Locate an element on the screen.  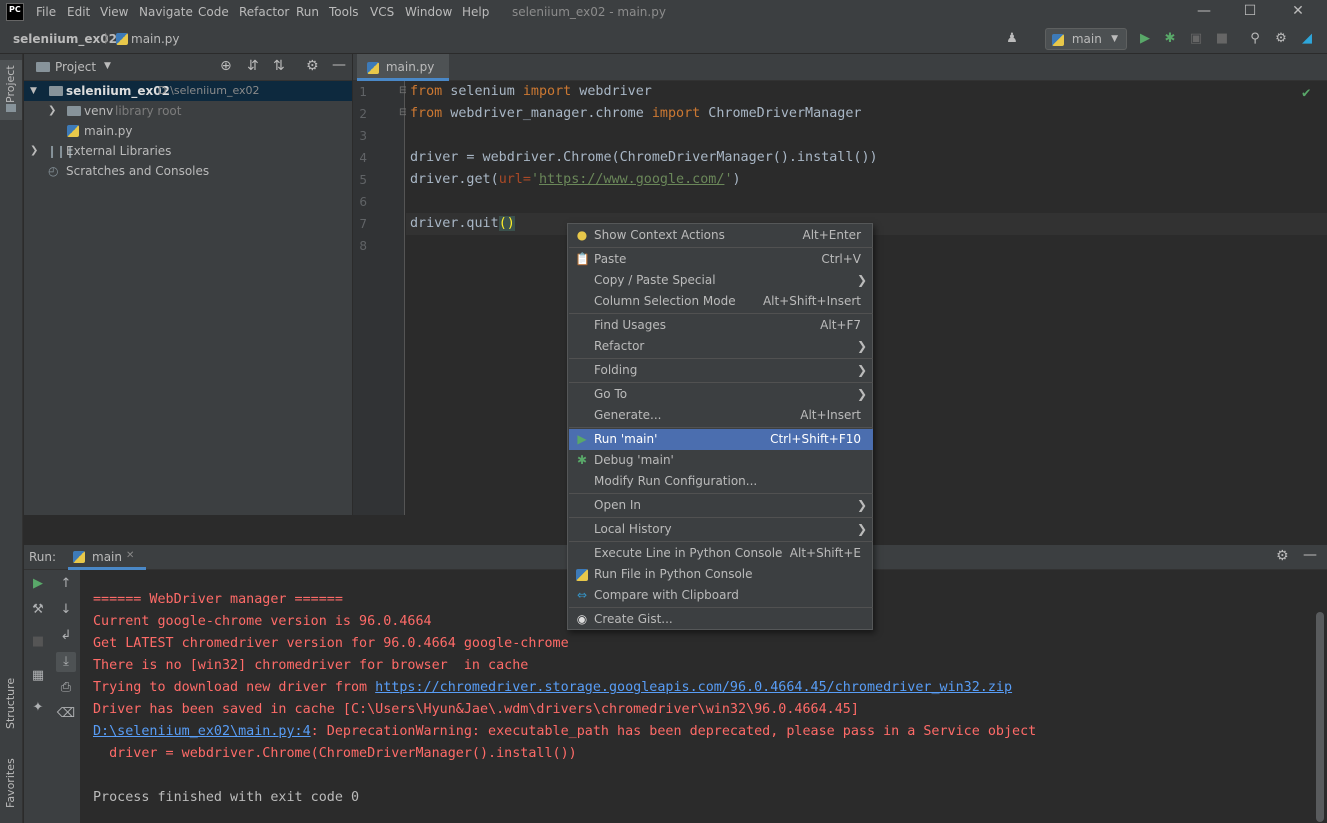
maximize-icon: ☐ is located at coordinates (1250, 12).